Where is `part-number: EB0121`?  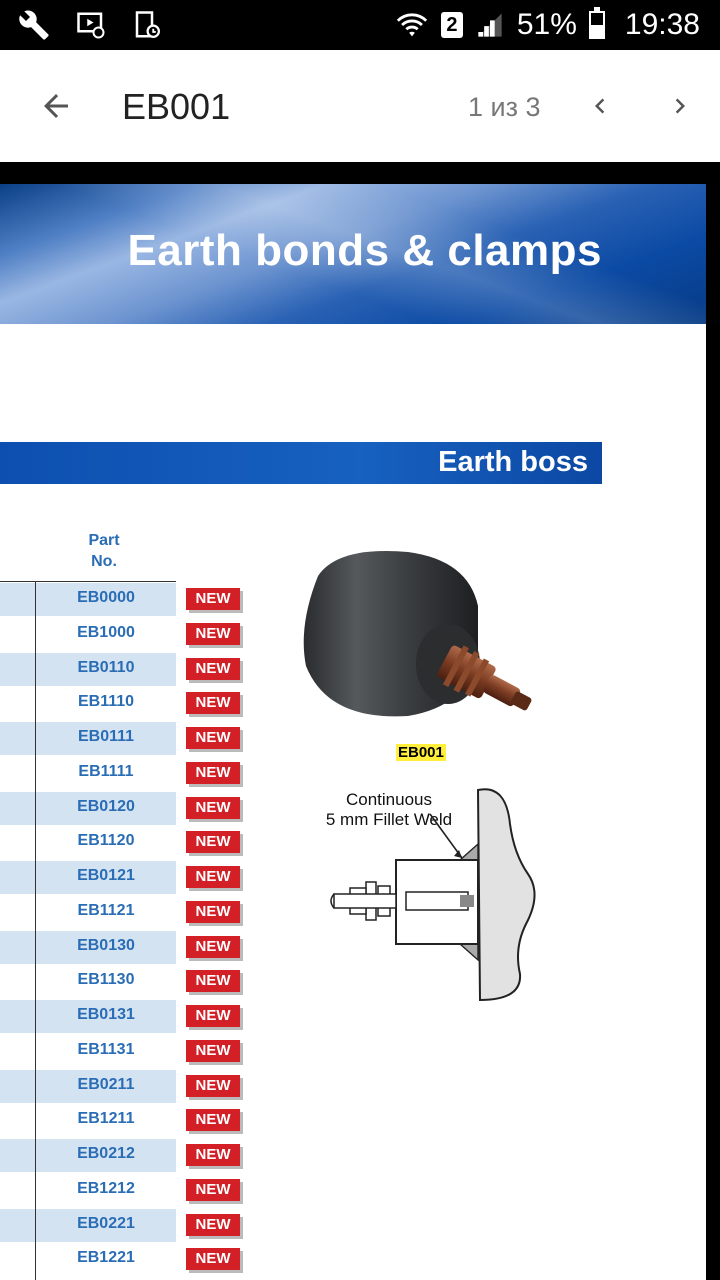 part-number: EB0121 is located at coordinates (106, 875).